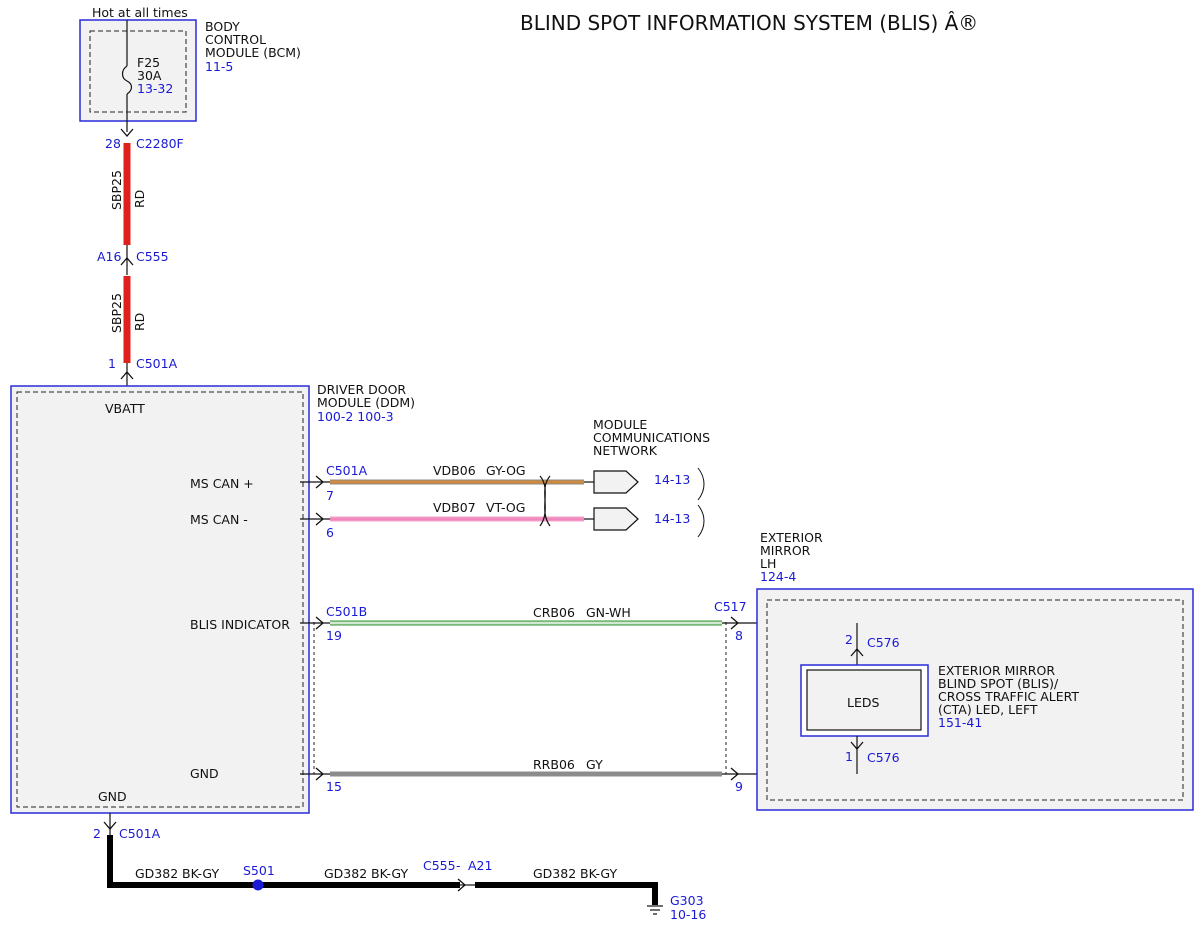 This screenshot has width=1200, height=927. I want to click on gnd-pin-label: GND, so click(204, 773).